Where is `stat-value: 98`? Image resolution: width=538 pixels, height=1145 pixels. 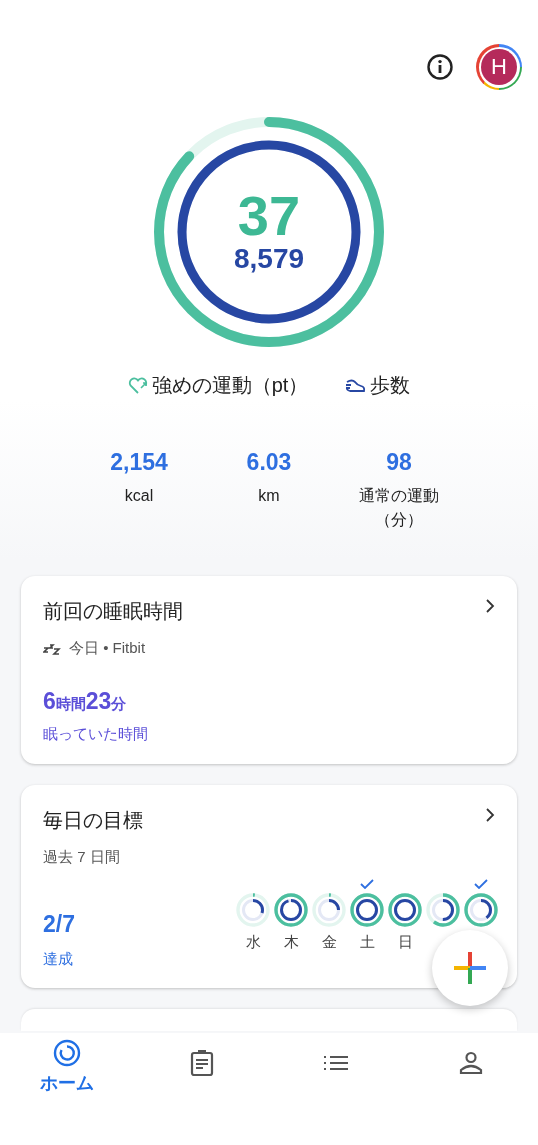 stat-value: 98 is located at coordinates (399, 462).